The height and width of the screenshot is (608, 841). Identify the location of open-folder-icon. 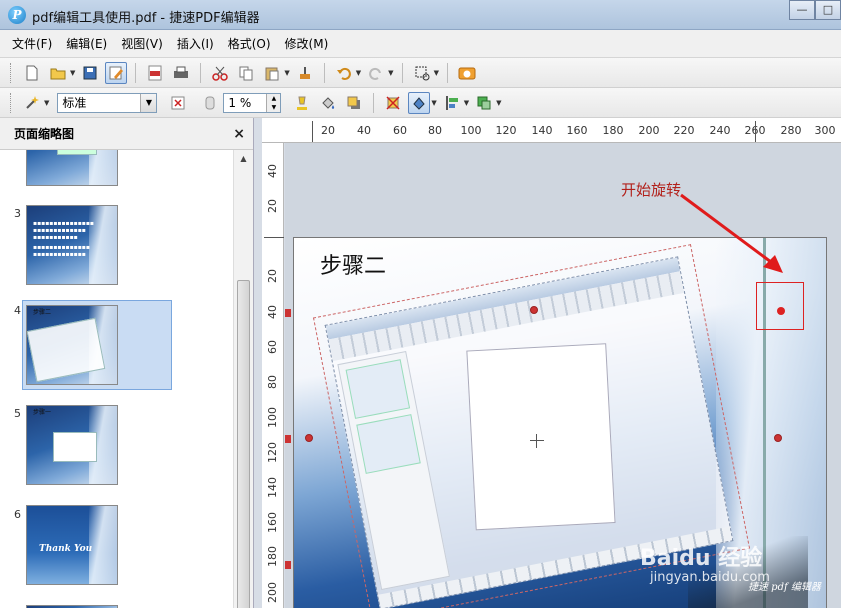
(58, 73).